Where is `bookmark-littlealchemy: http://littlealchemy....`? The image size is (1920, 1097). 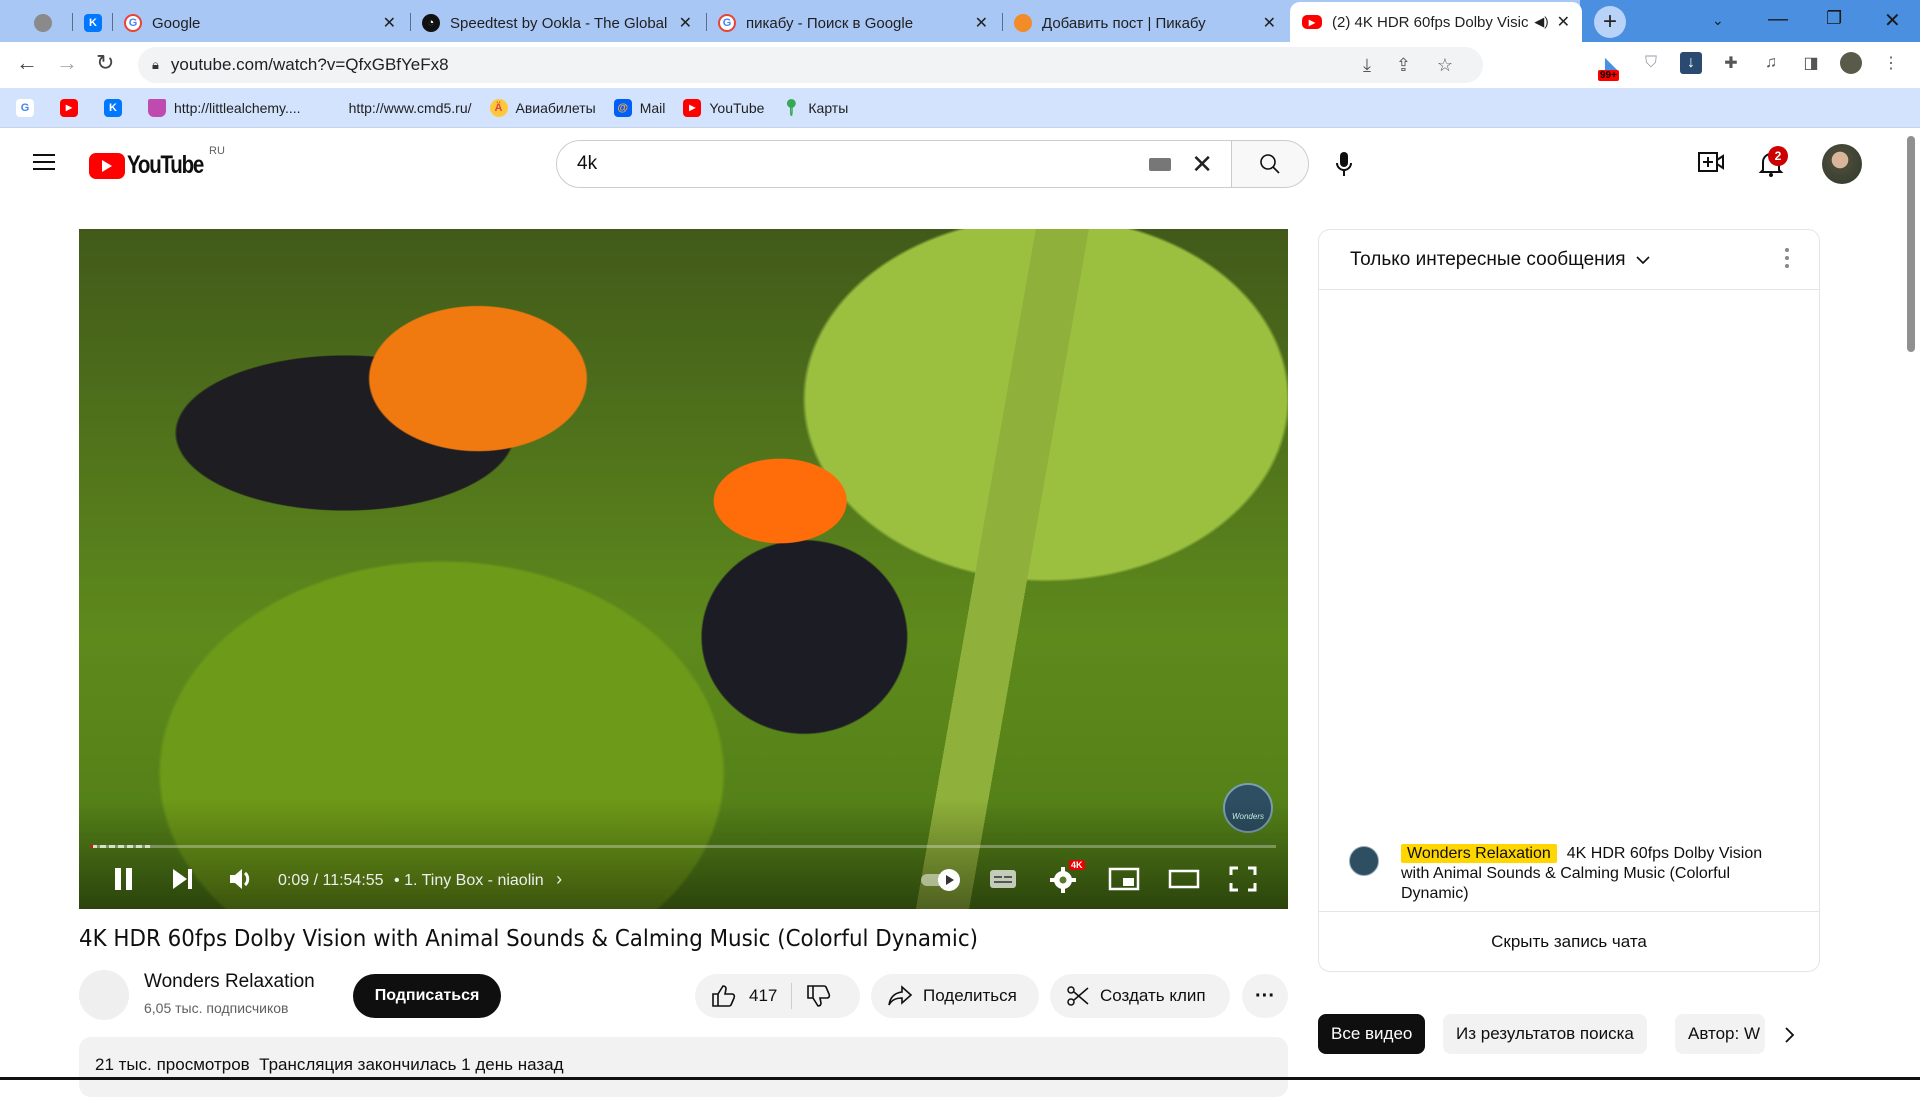
bookmark-littlealchemy: http://littlealchemy.... is located at coordinates (224, 107).